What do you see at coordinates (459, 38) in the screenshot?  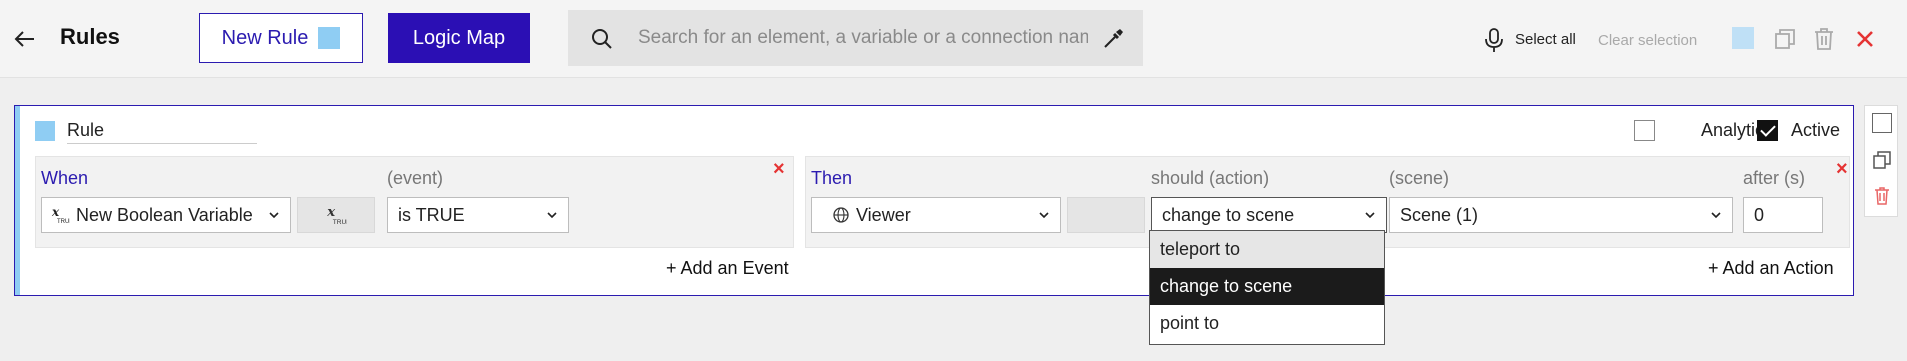 I see `logic-map-button: Logic Map` at bounding box center [459, 38].